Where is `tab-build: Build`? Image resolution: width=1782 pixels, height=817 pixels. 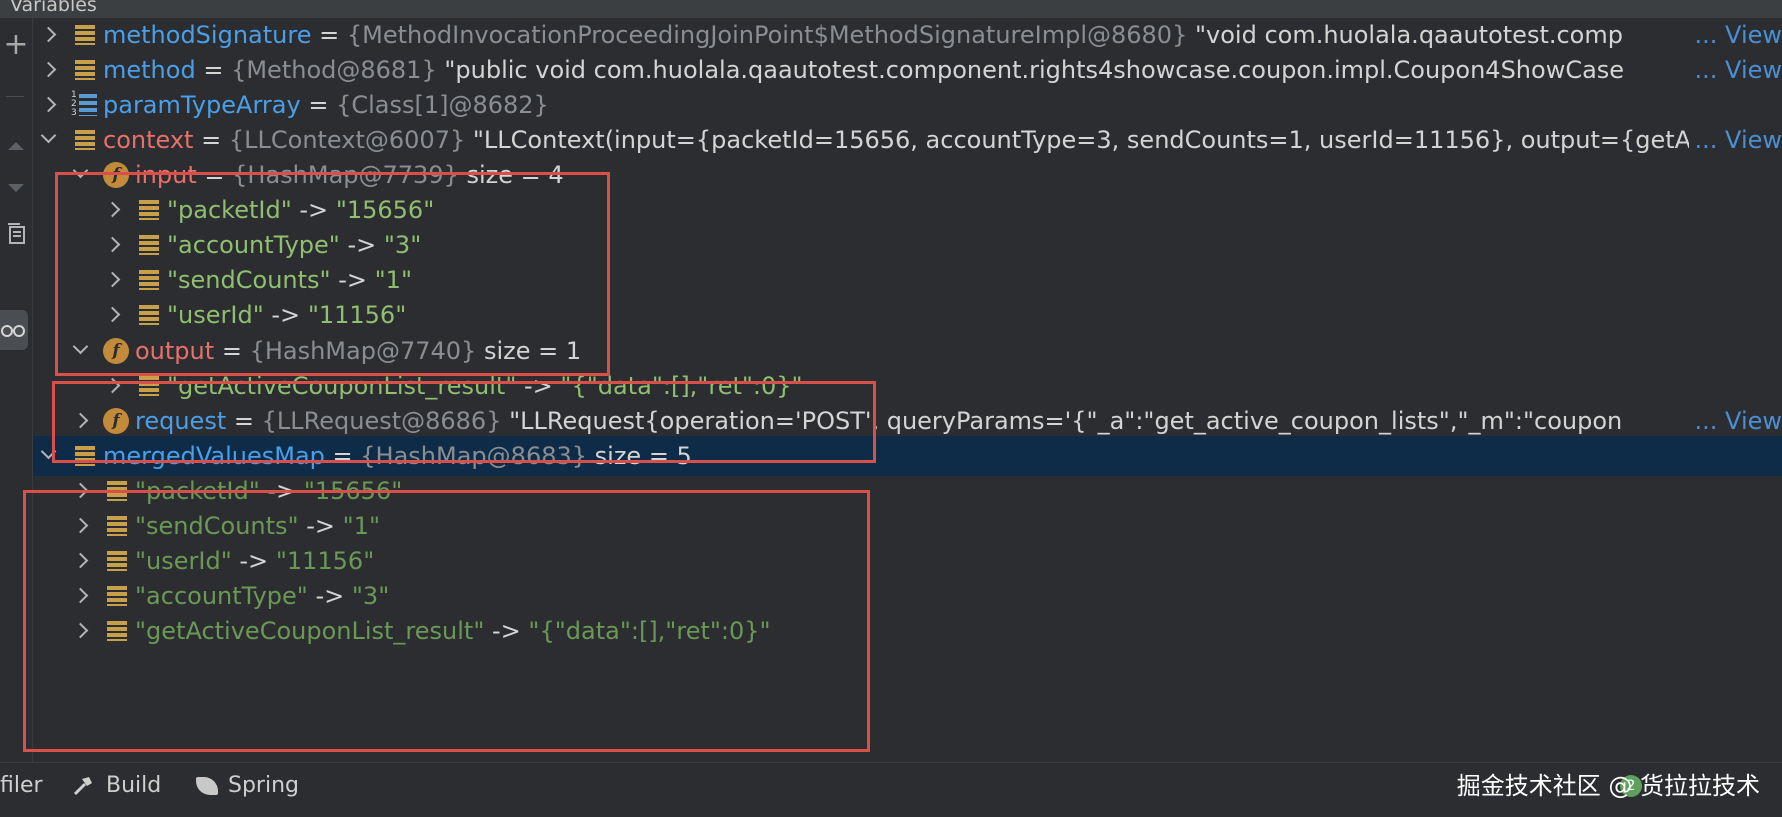 tab-build: Build is located at coordinates (133, 786).